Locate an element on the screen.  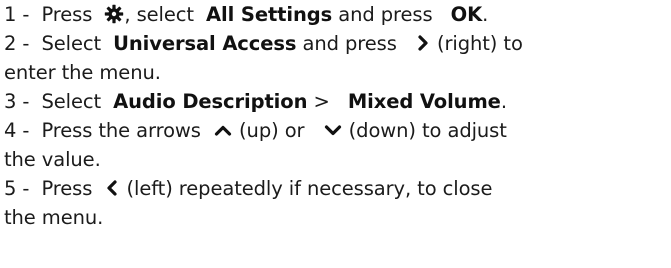
step-text: Press the arrows is located at coordinates (121, 130).